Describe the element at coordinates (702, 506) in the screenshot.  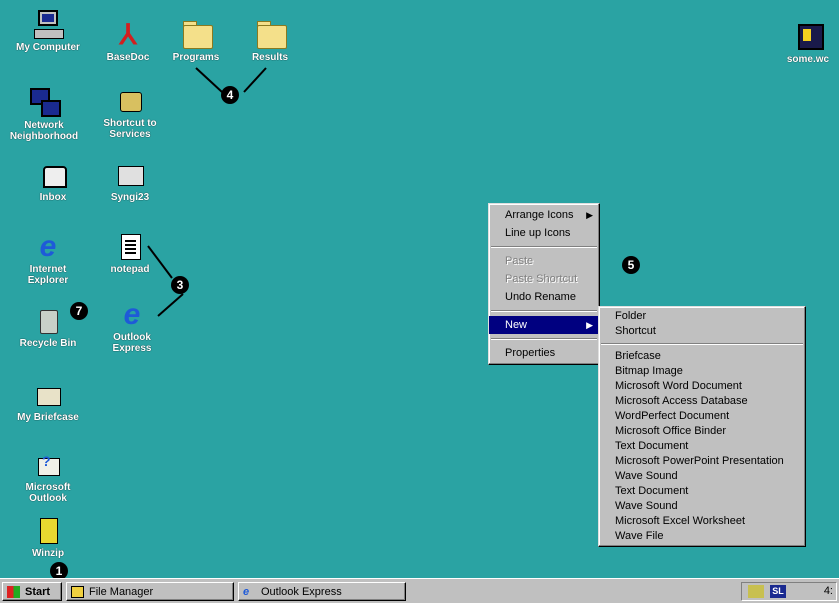
I see `submenu-item-wave-sound-2: Wave Sound` at that location.